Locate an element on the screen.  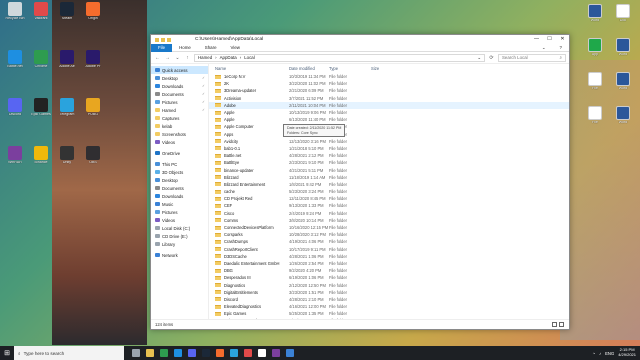
file-row: 1eCorp N.V 10/3/2019 11:34 PM File folder is located at coordinates (389, 76).